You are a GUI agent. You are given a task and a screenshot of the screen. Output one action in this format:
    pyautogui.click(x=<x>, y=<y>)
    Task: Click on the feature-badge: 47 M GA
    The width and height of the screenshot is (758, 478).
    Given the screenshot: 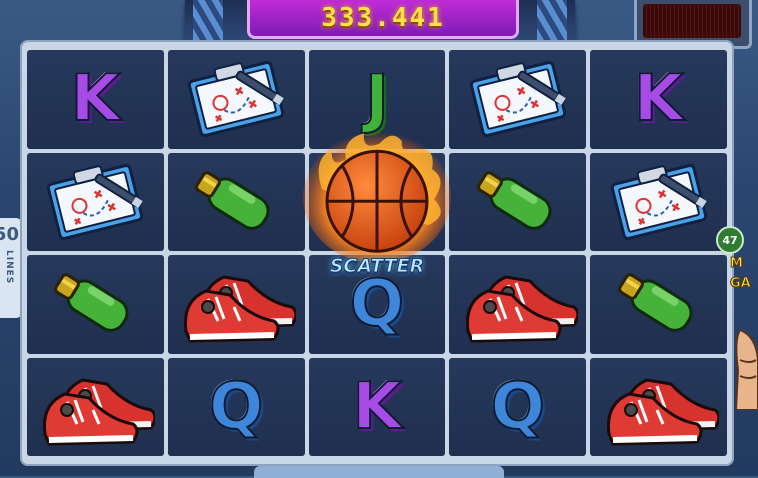 What is the action you would take?
    pyautogui.click(x=737, y=261)
    